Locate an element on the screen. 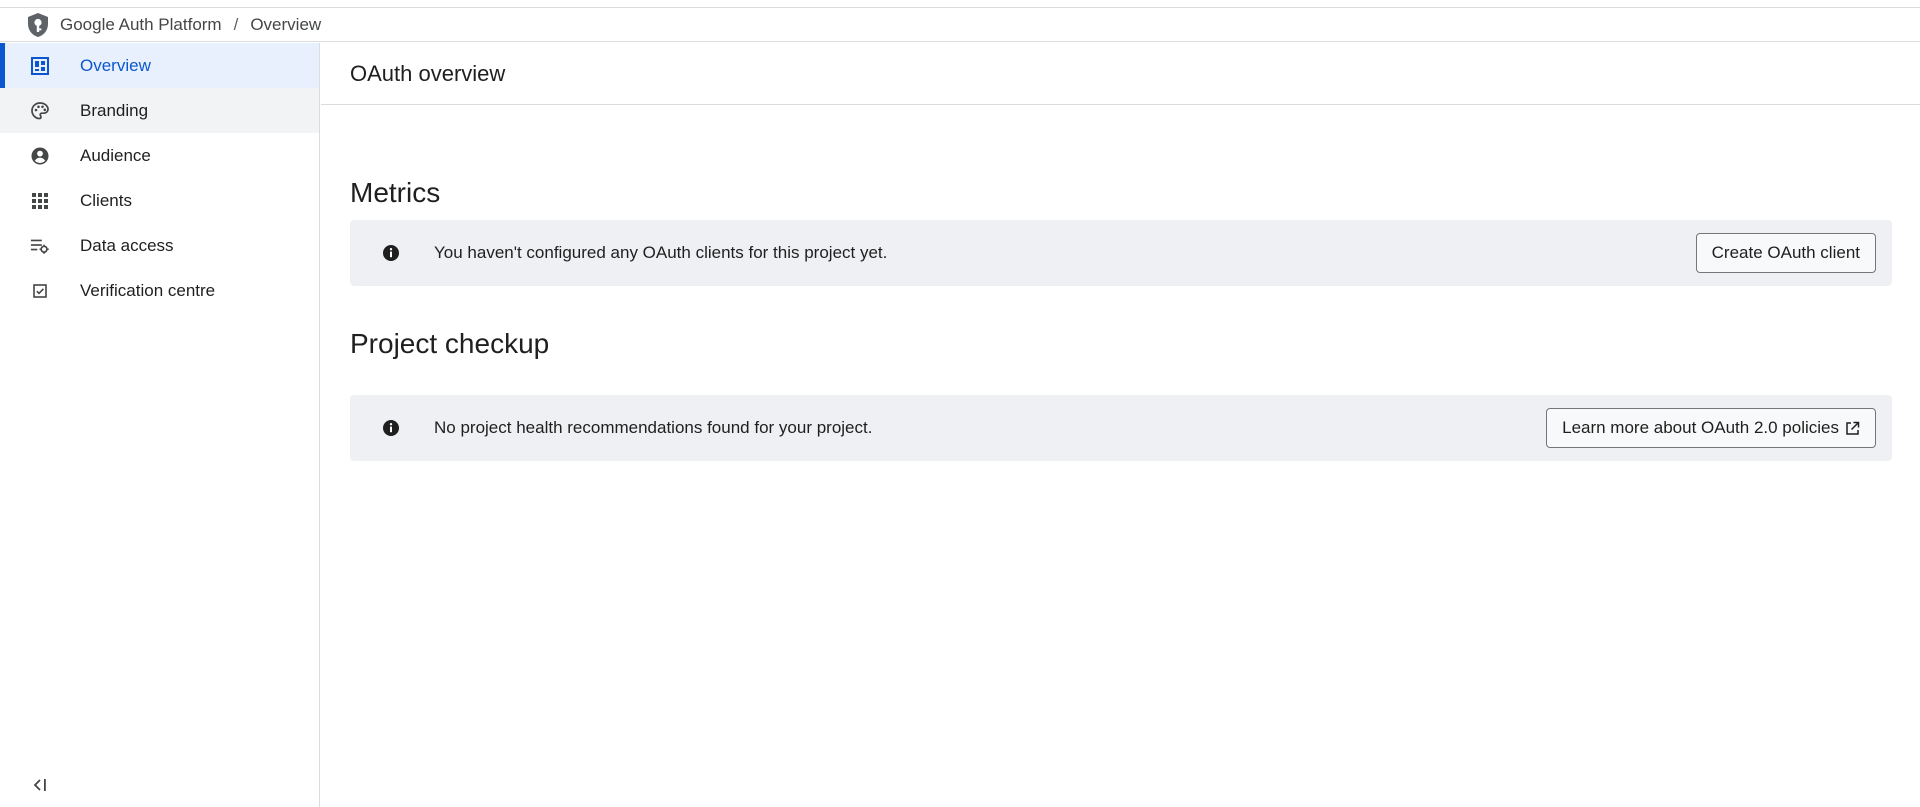  sidebar-item-label: Clients is located at coordinates (106, 200).